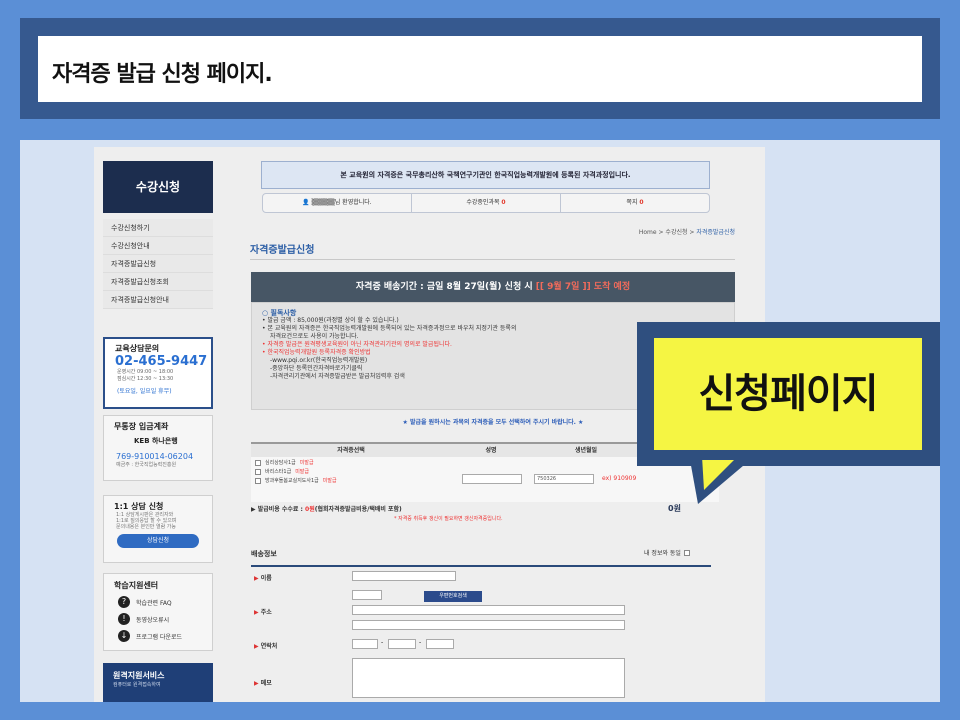  I want to click on sidebar-item-cert-apply: 자격증발급신청, so click(158, 264).